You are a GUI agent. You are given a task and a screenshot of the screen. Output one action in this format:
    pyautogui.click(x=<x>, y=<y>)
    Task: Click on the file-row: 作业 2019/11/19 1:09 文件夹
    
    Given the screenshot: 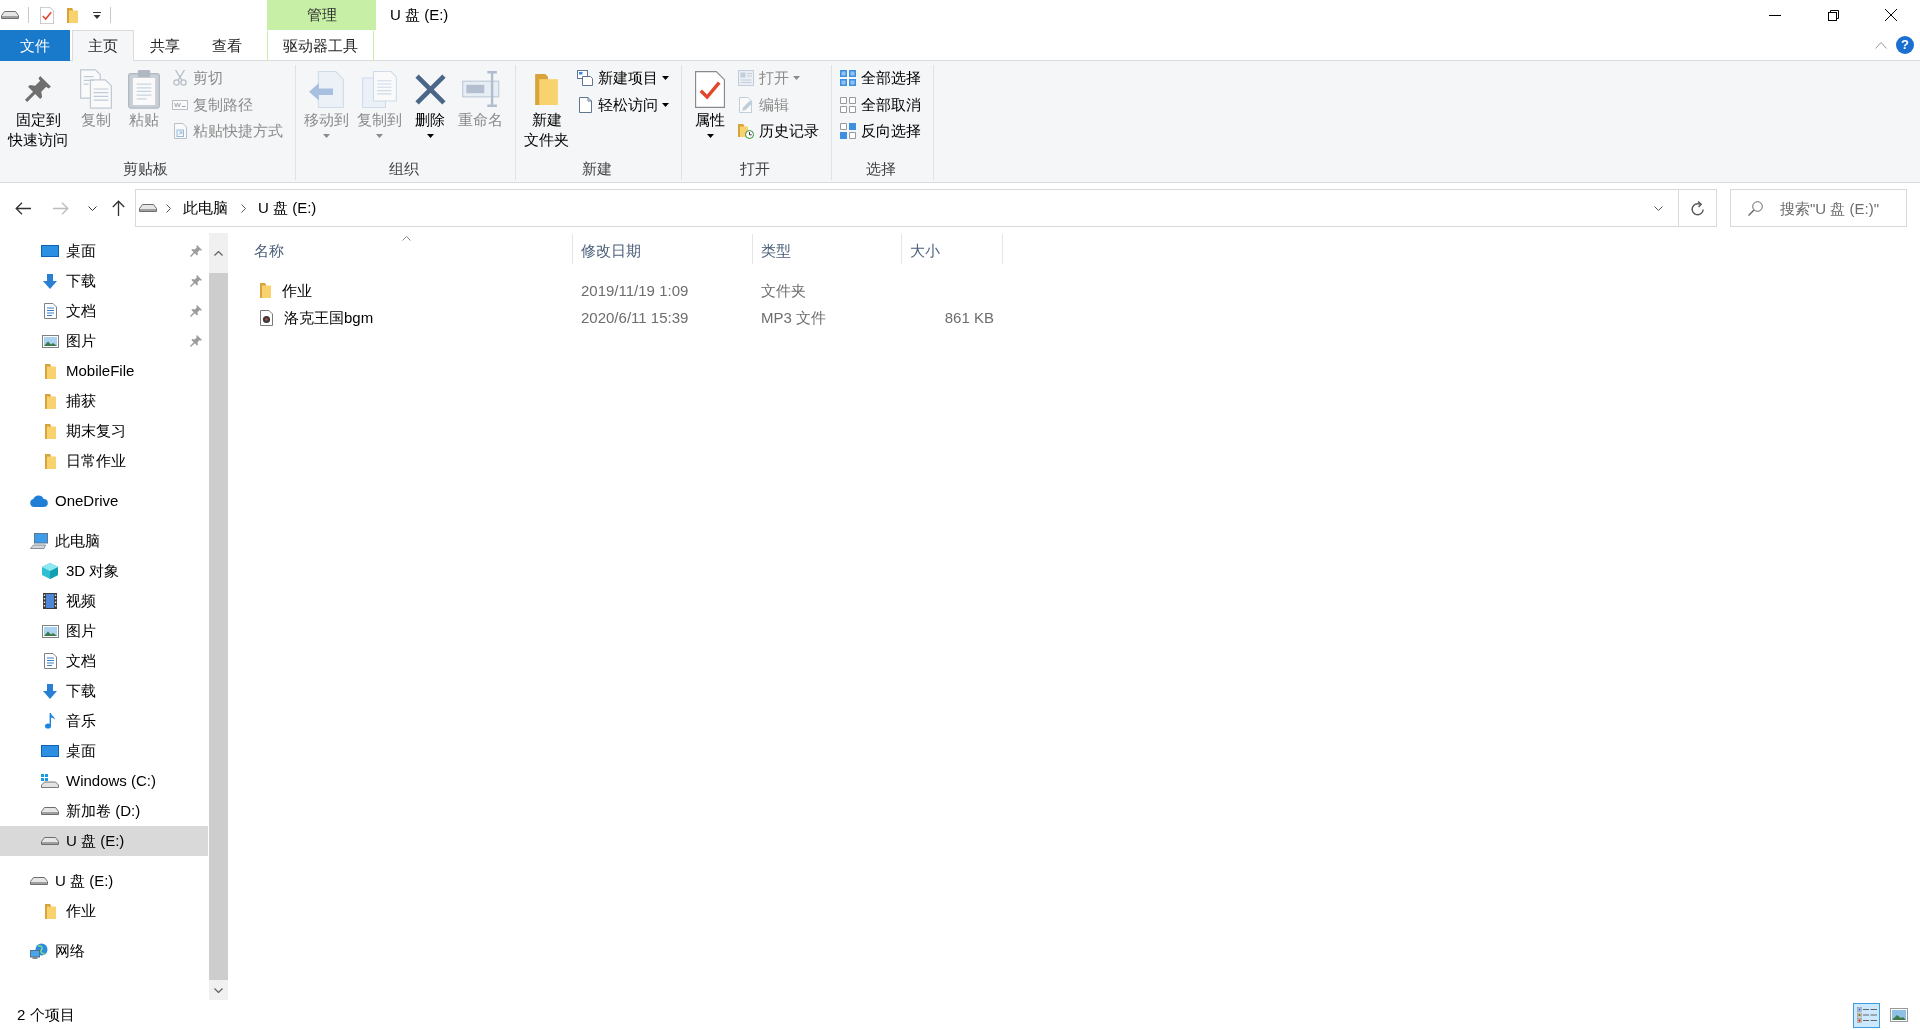 What is the action you would take?
    pyautogui.click(x=621, y=290)
    